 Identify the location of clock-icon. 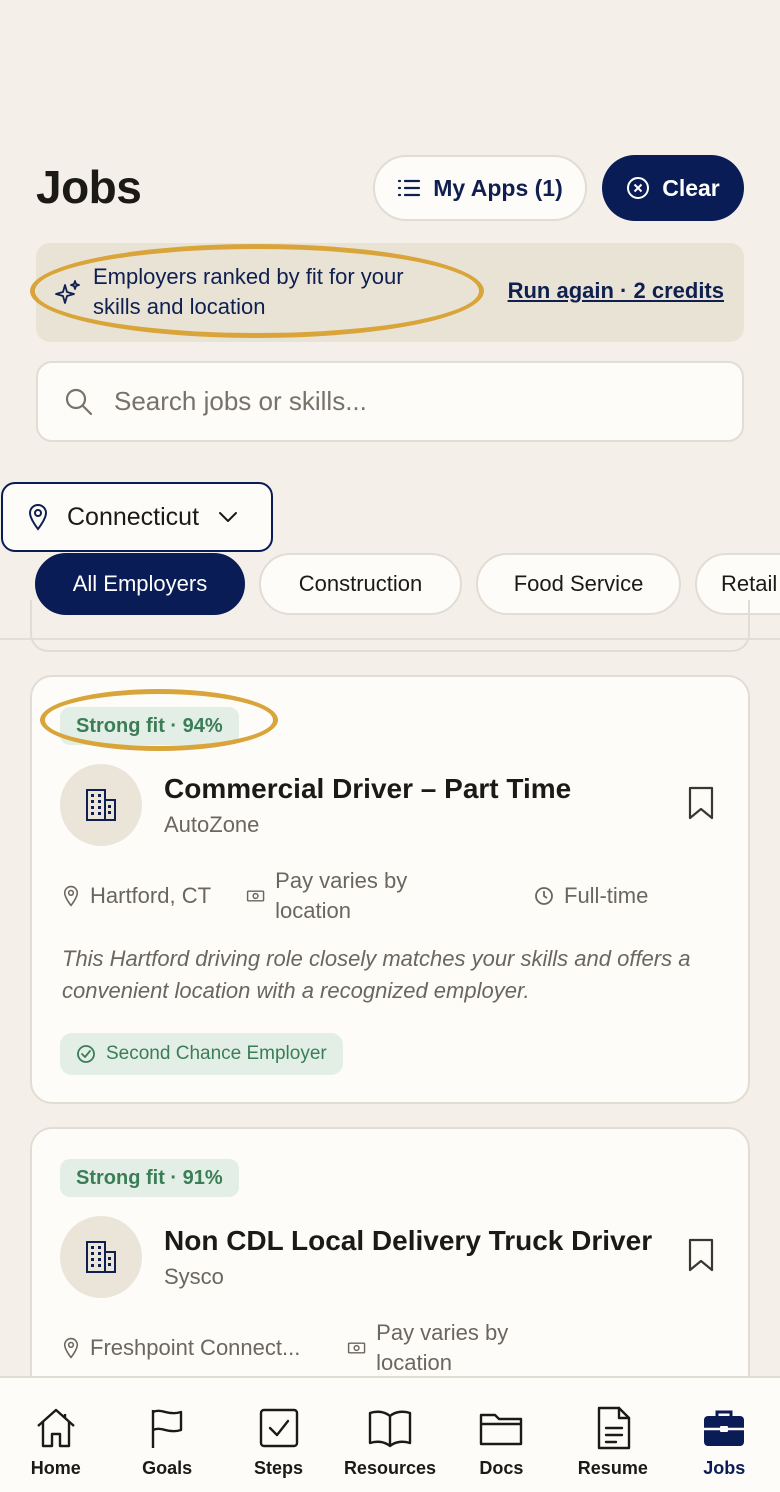
(544, 896).